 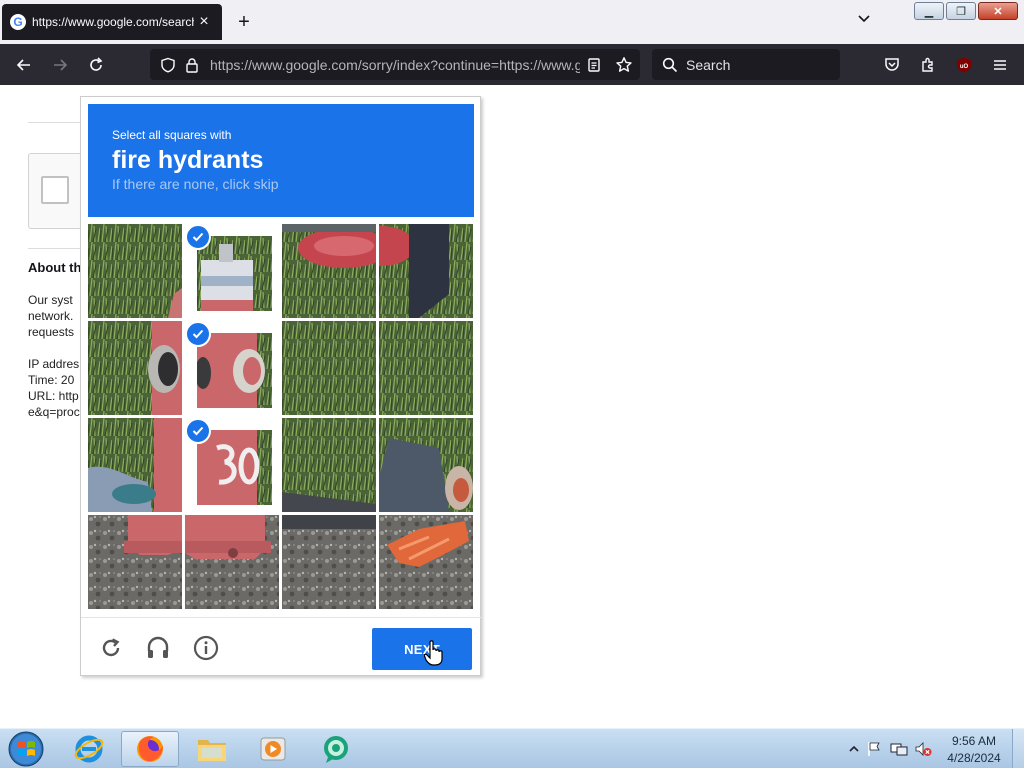 I want to click on bookmark-star-icon, so click(x=624, y=65).